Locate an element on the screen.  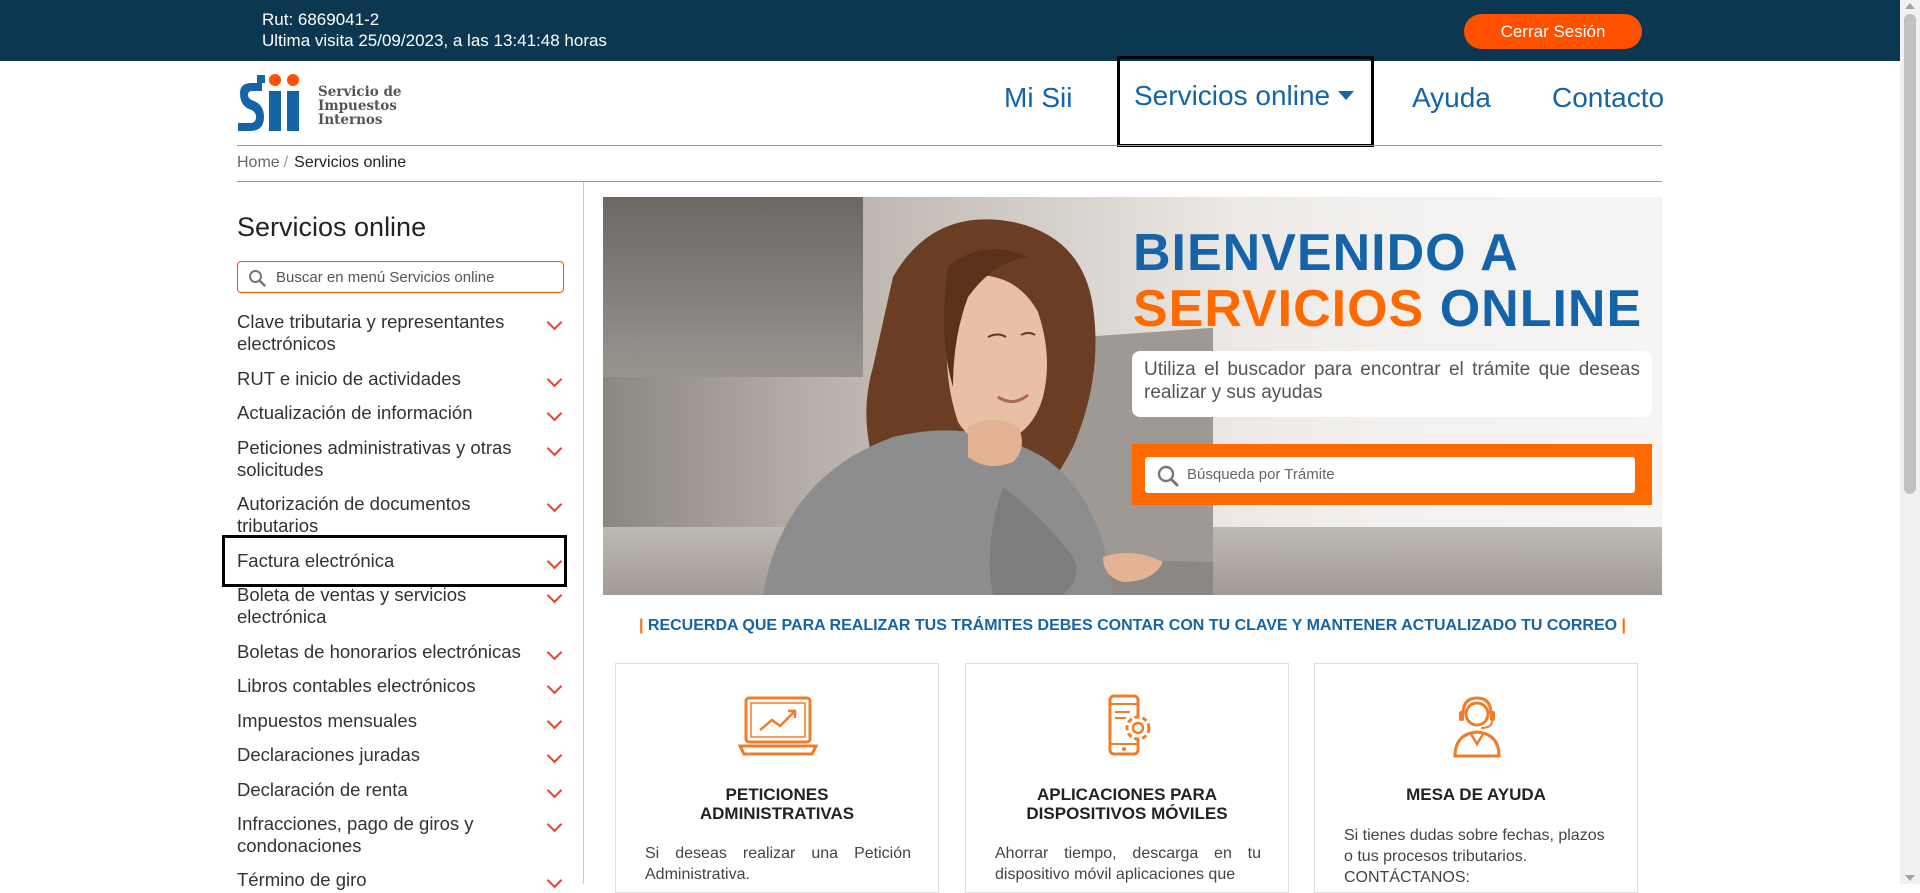
nav-ayuda: Ayuda is located at coordinates (1451, 98).